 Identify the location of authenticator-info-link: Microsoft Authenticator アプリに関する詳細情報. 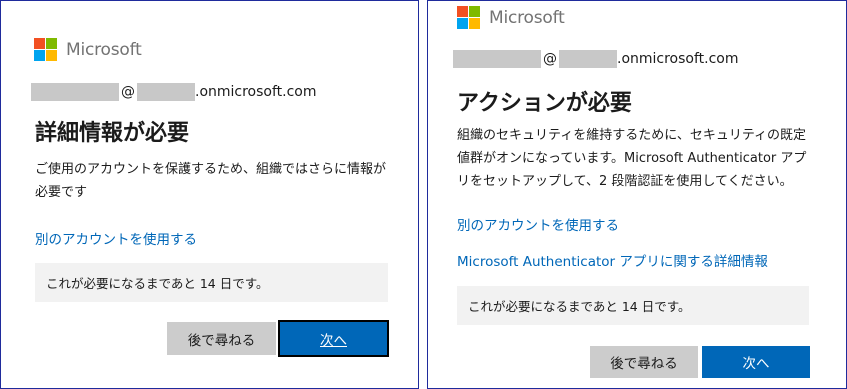
(612, 260).